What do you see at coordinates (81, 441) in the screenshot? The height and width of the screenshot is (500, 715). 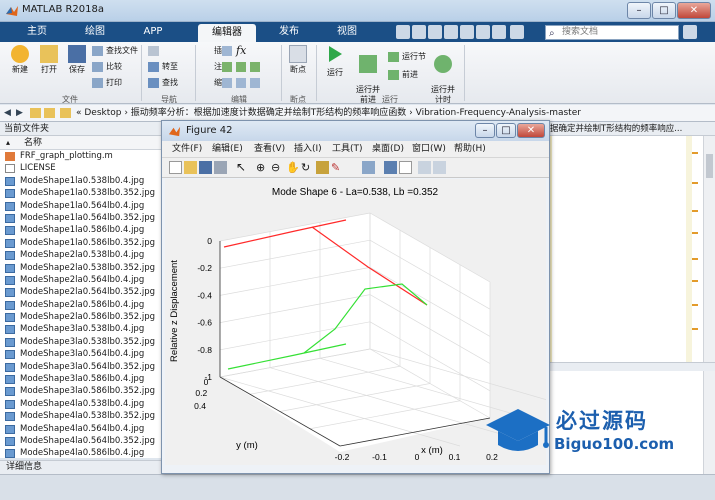 I see `file-list-item: ModeShape4la0.564lb0.352.jpg` at bounding box center [81, 441].